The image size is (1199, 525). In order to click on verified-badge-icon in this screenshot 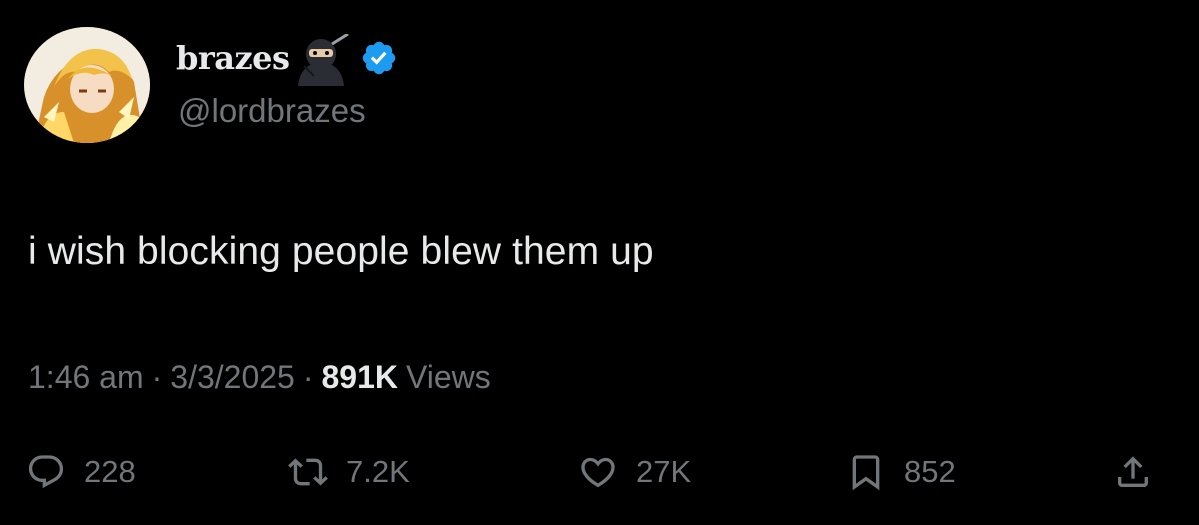, I will do `click(379, 58)`.